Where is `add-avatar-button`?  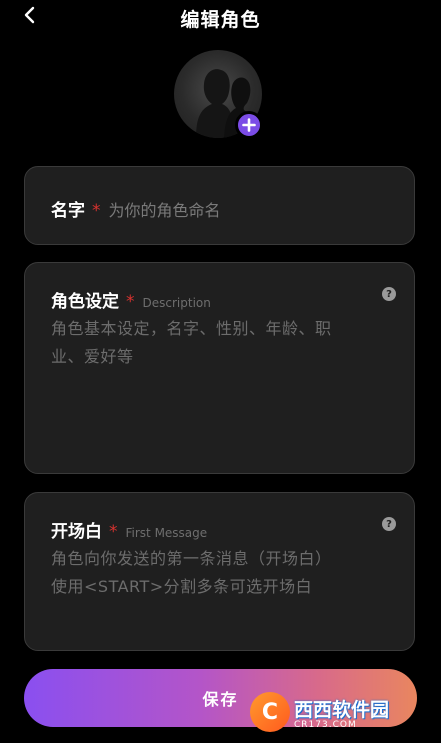 add-avatar-button is located at coordinates (249, 125).